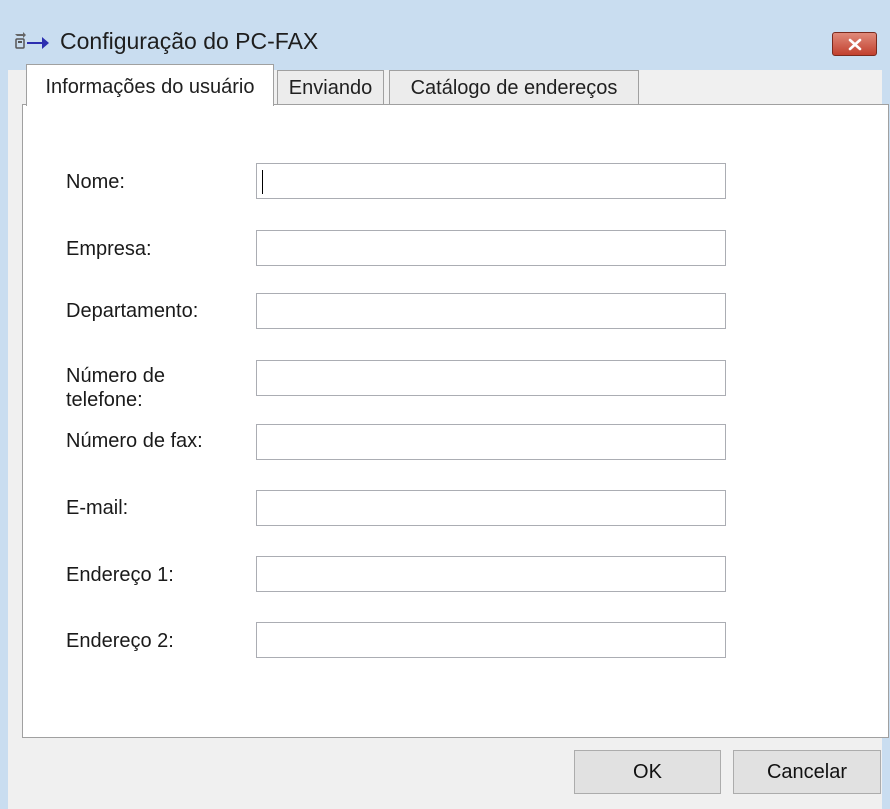 The height and width of the screenshot is (809, 890). What do you see at coordinates (807, 772) in the screenshot?
I see `cancel-button: Cancelar` at bounding box center [807, 772].